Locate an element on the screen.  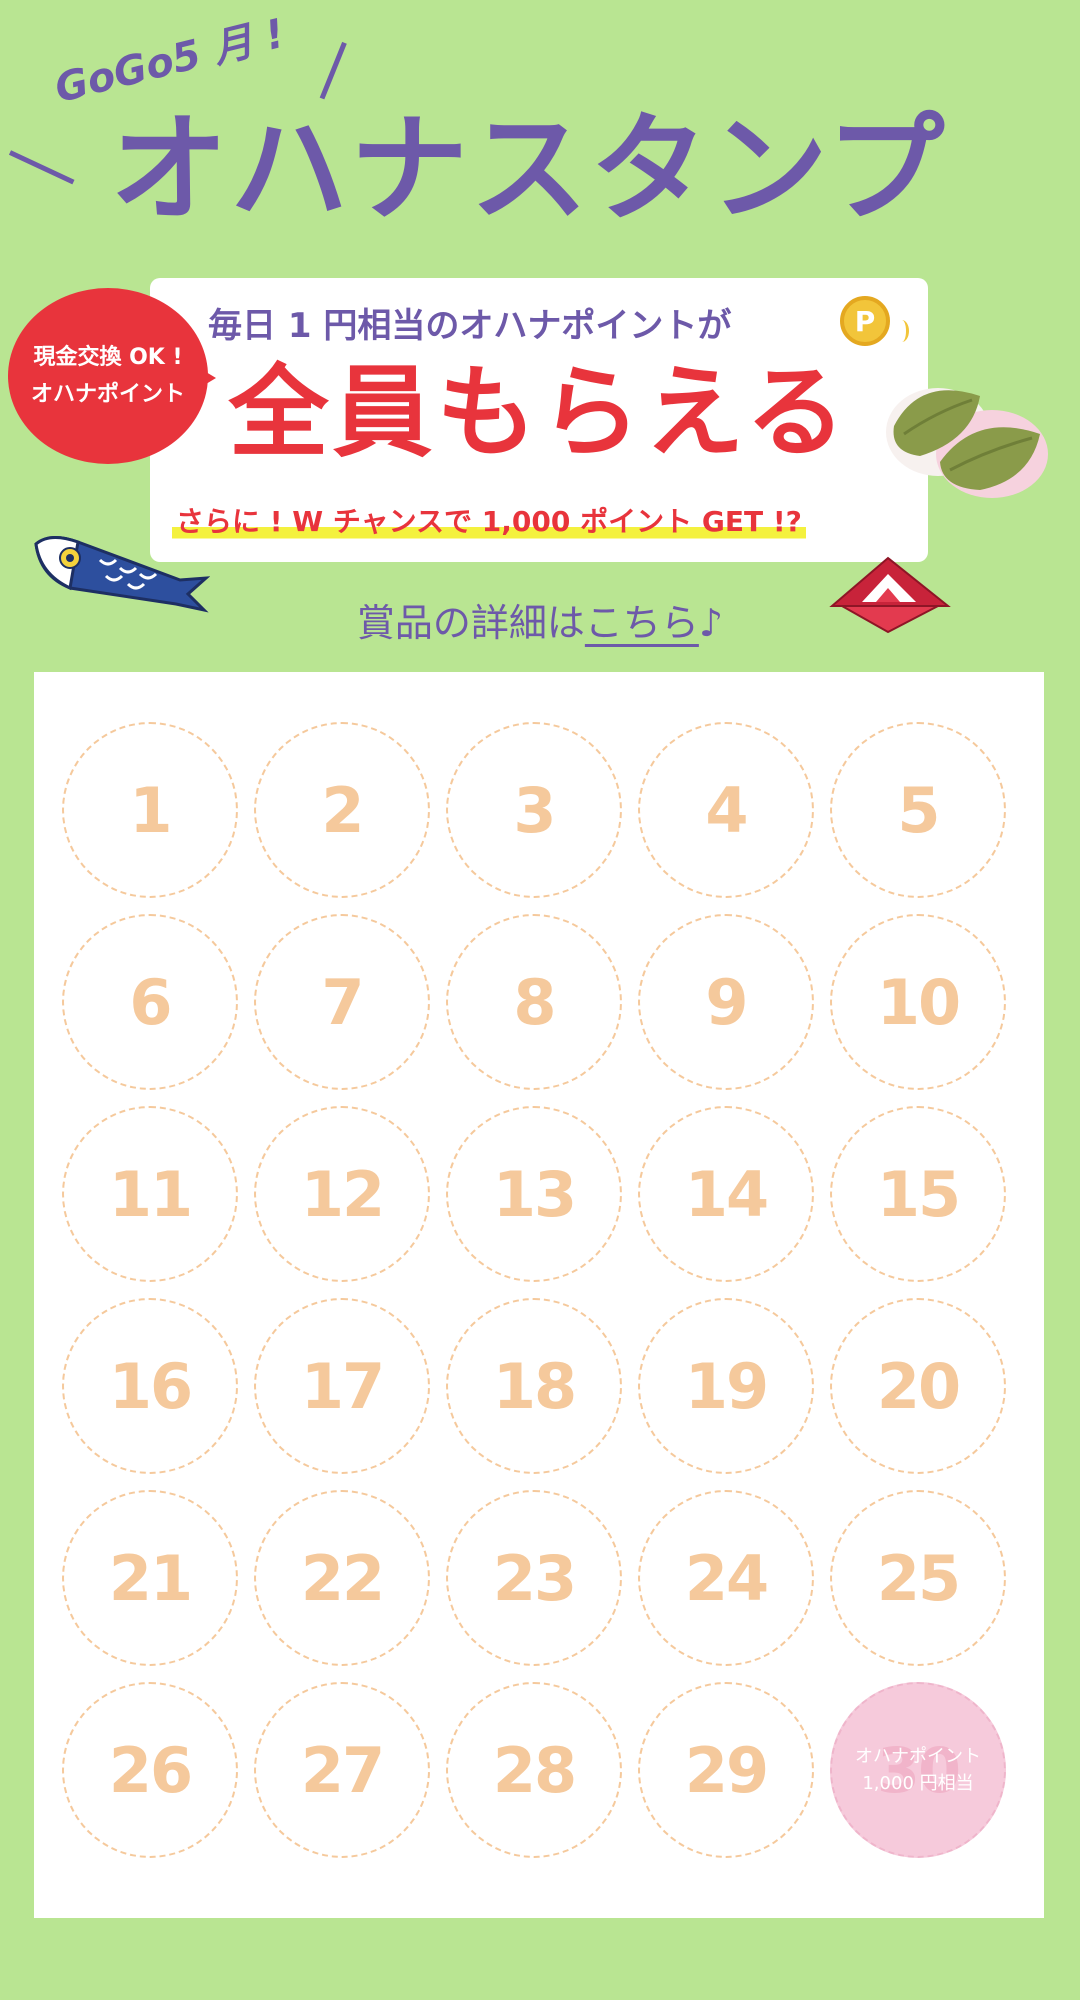
stamp-number: 15 is located at coordinates (918, 1194).